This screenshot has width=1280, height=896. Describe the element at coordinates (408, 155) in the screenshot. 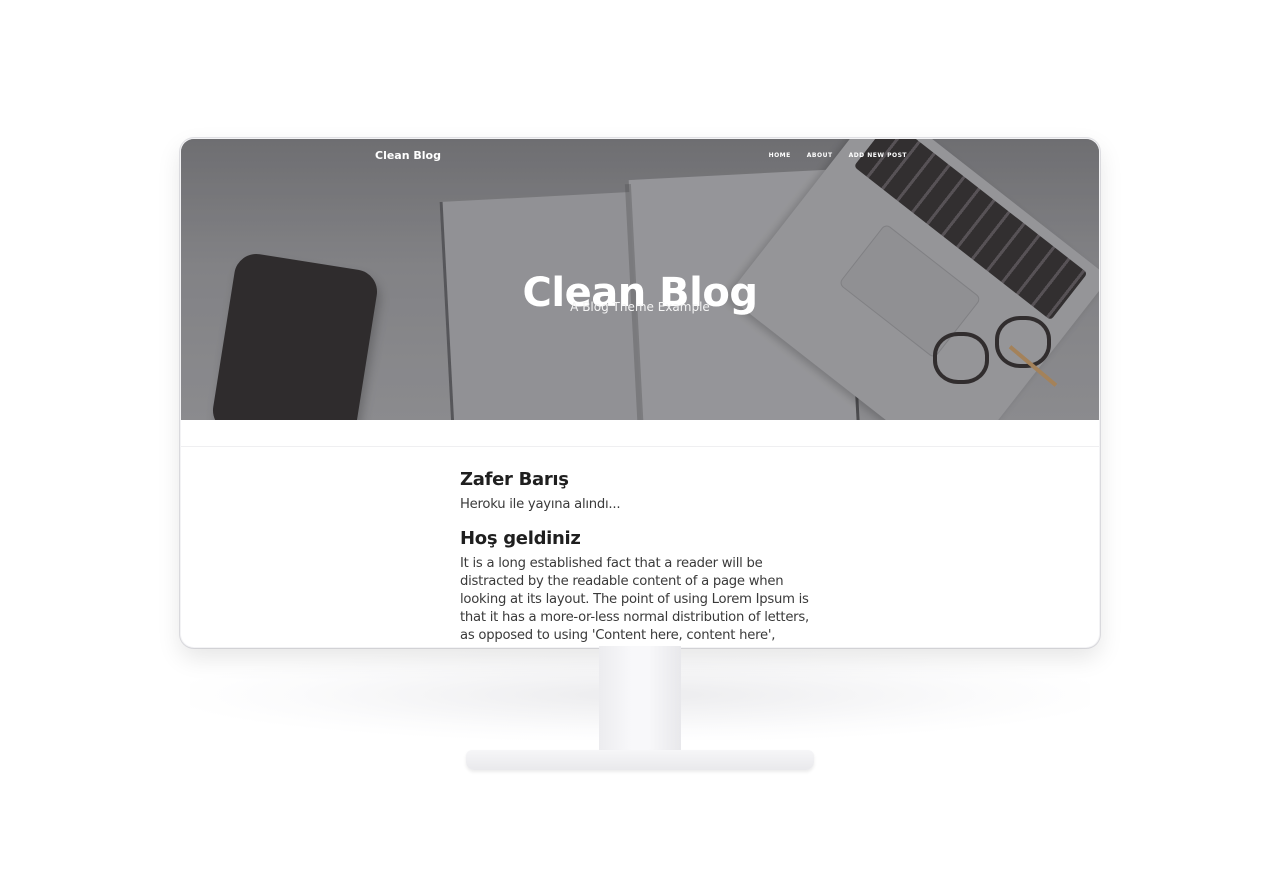

I see `brand-link: Clean Blog` at that location.